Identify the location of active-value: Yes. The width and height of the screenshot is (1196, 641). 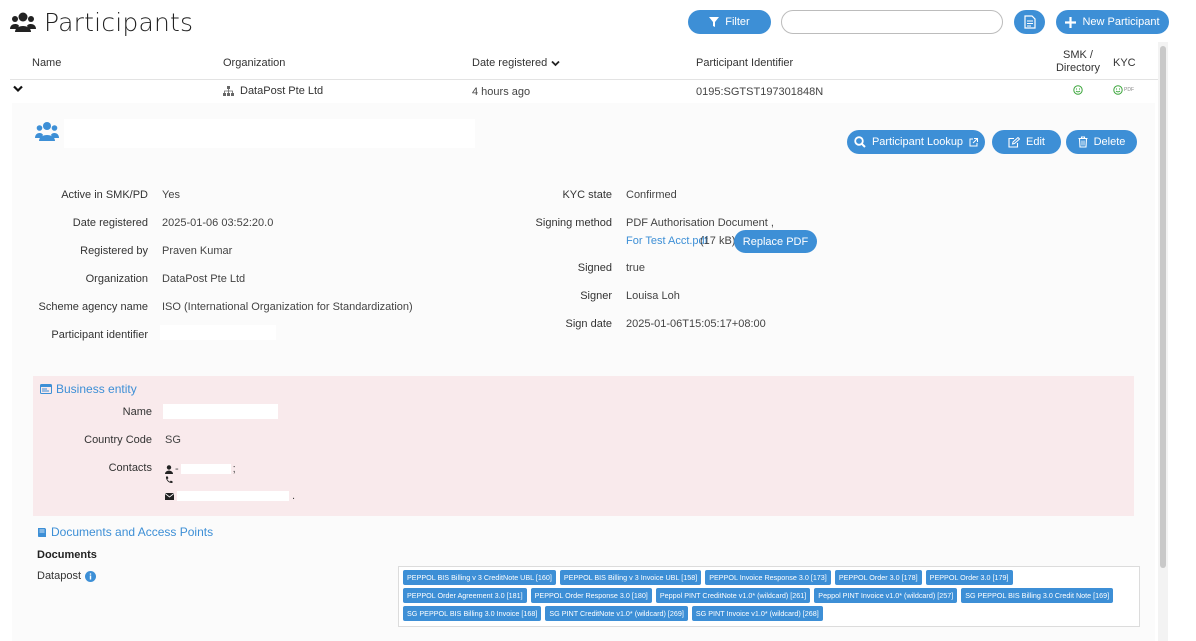
(171, 195).